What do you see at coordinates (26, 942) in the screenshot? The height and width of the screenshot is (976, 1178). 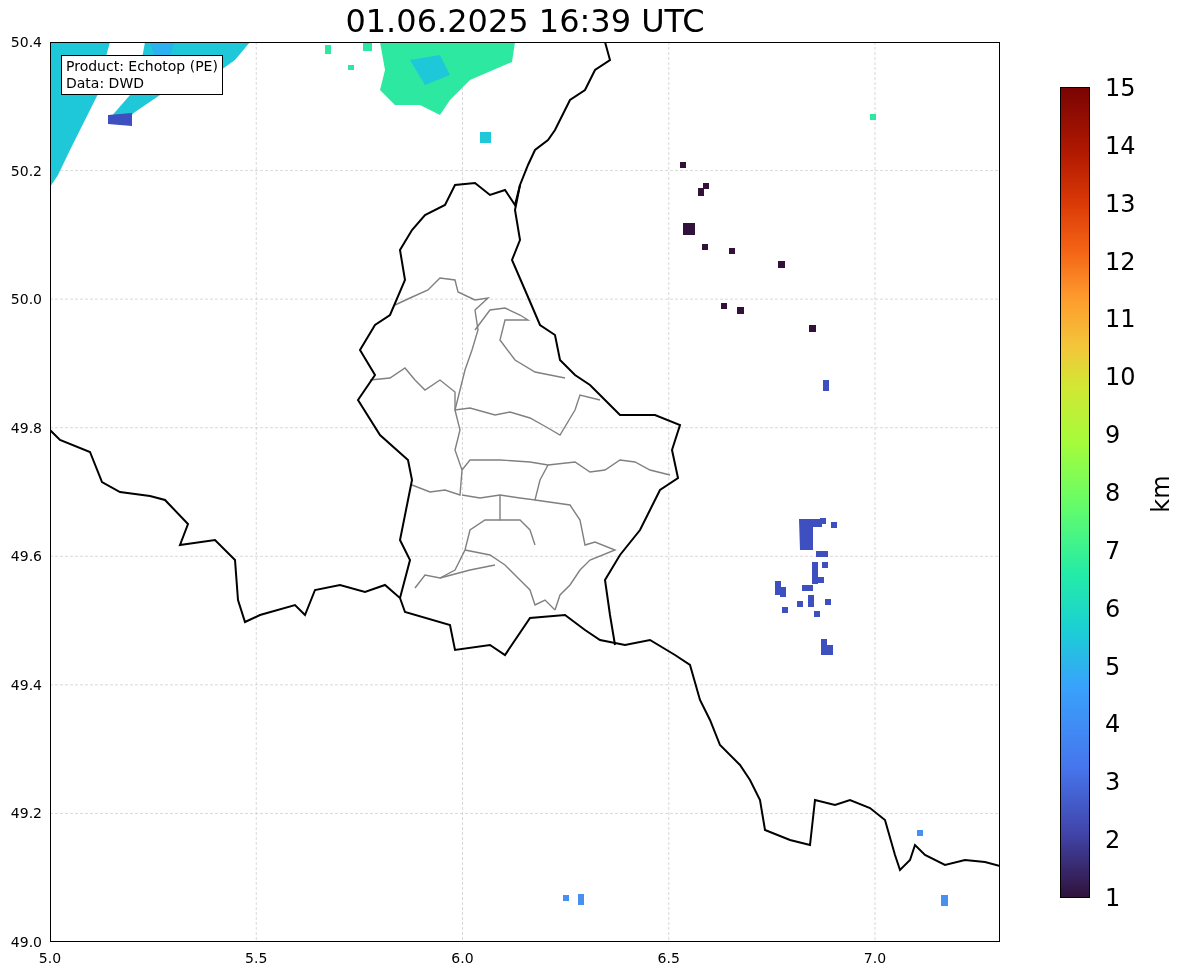 I see `axis-tick-label: 49.0` at bounding box center [26, 942].